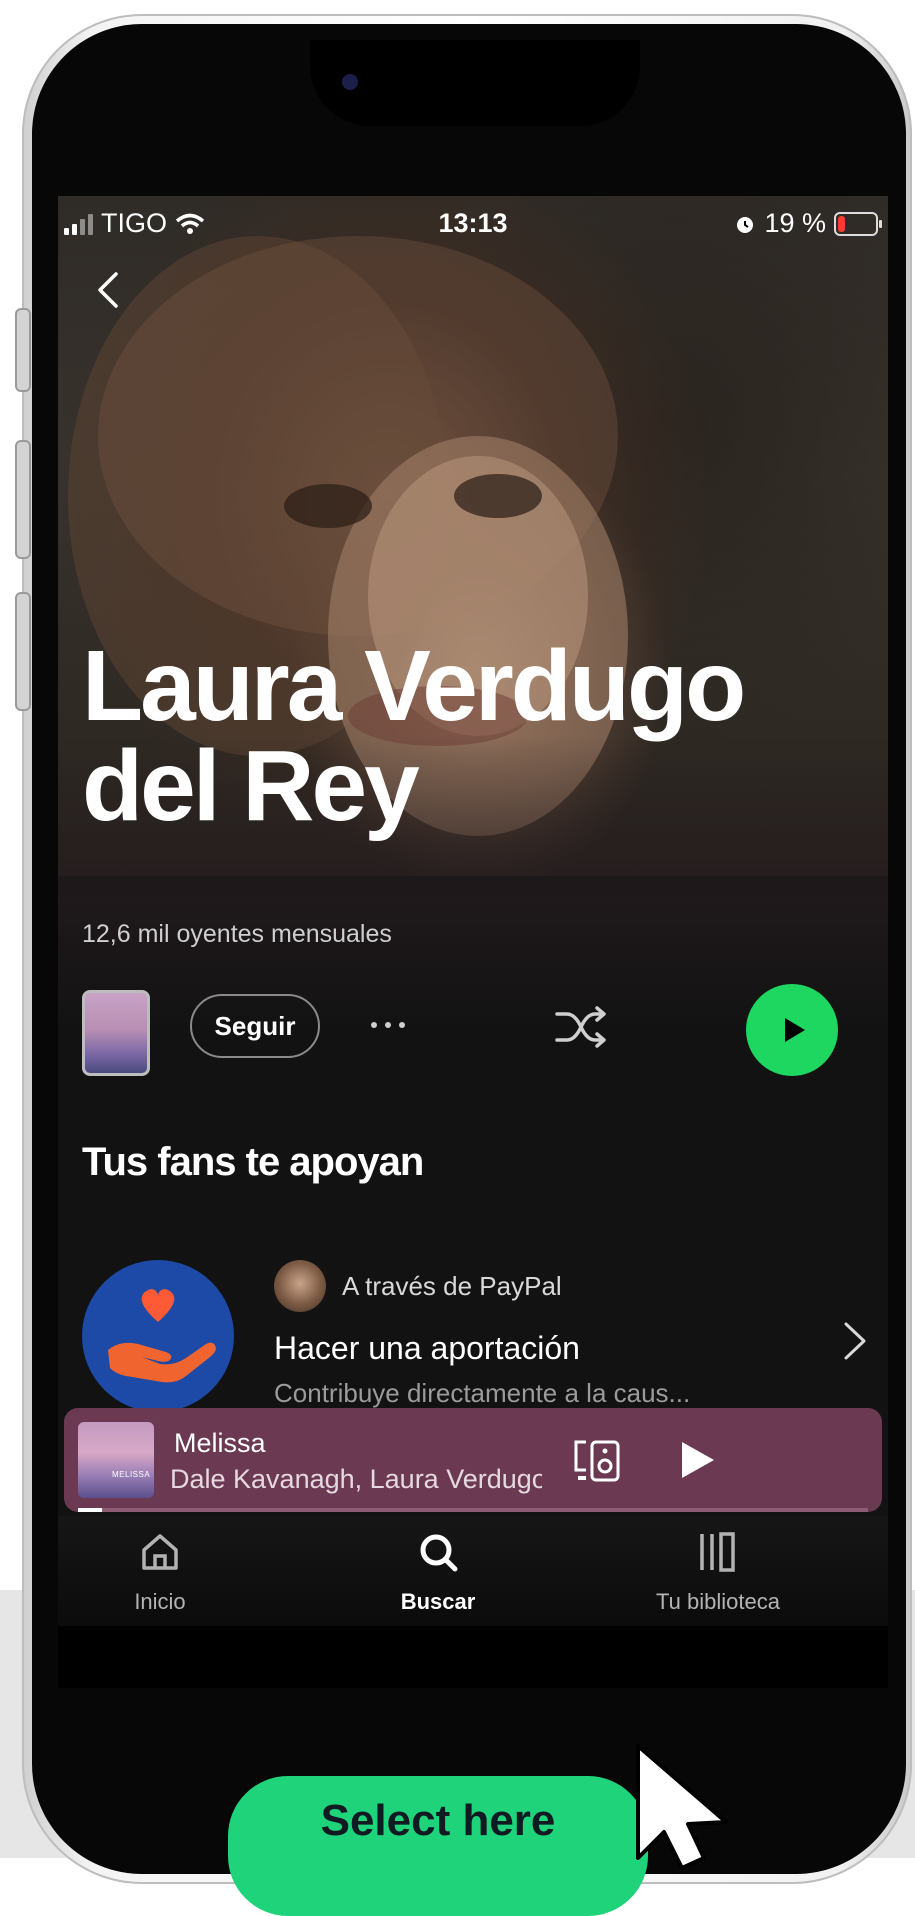  Describe the element at coordinates (682, 1807) in the screenshot. I see `cursor-arrow-icon` at that location.